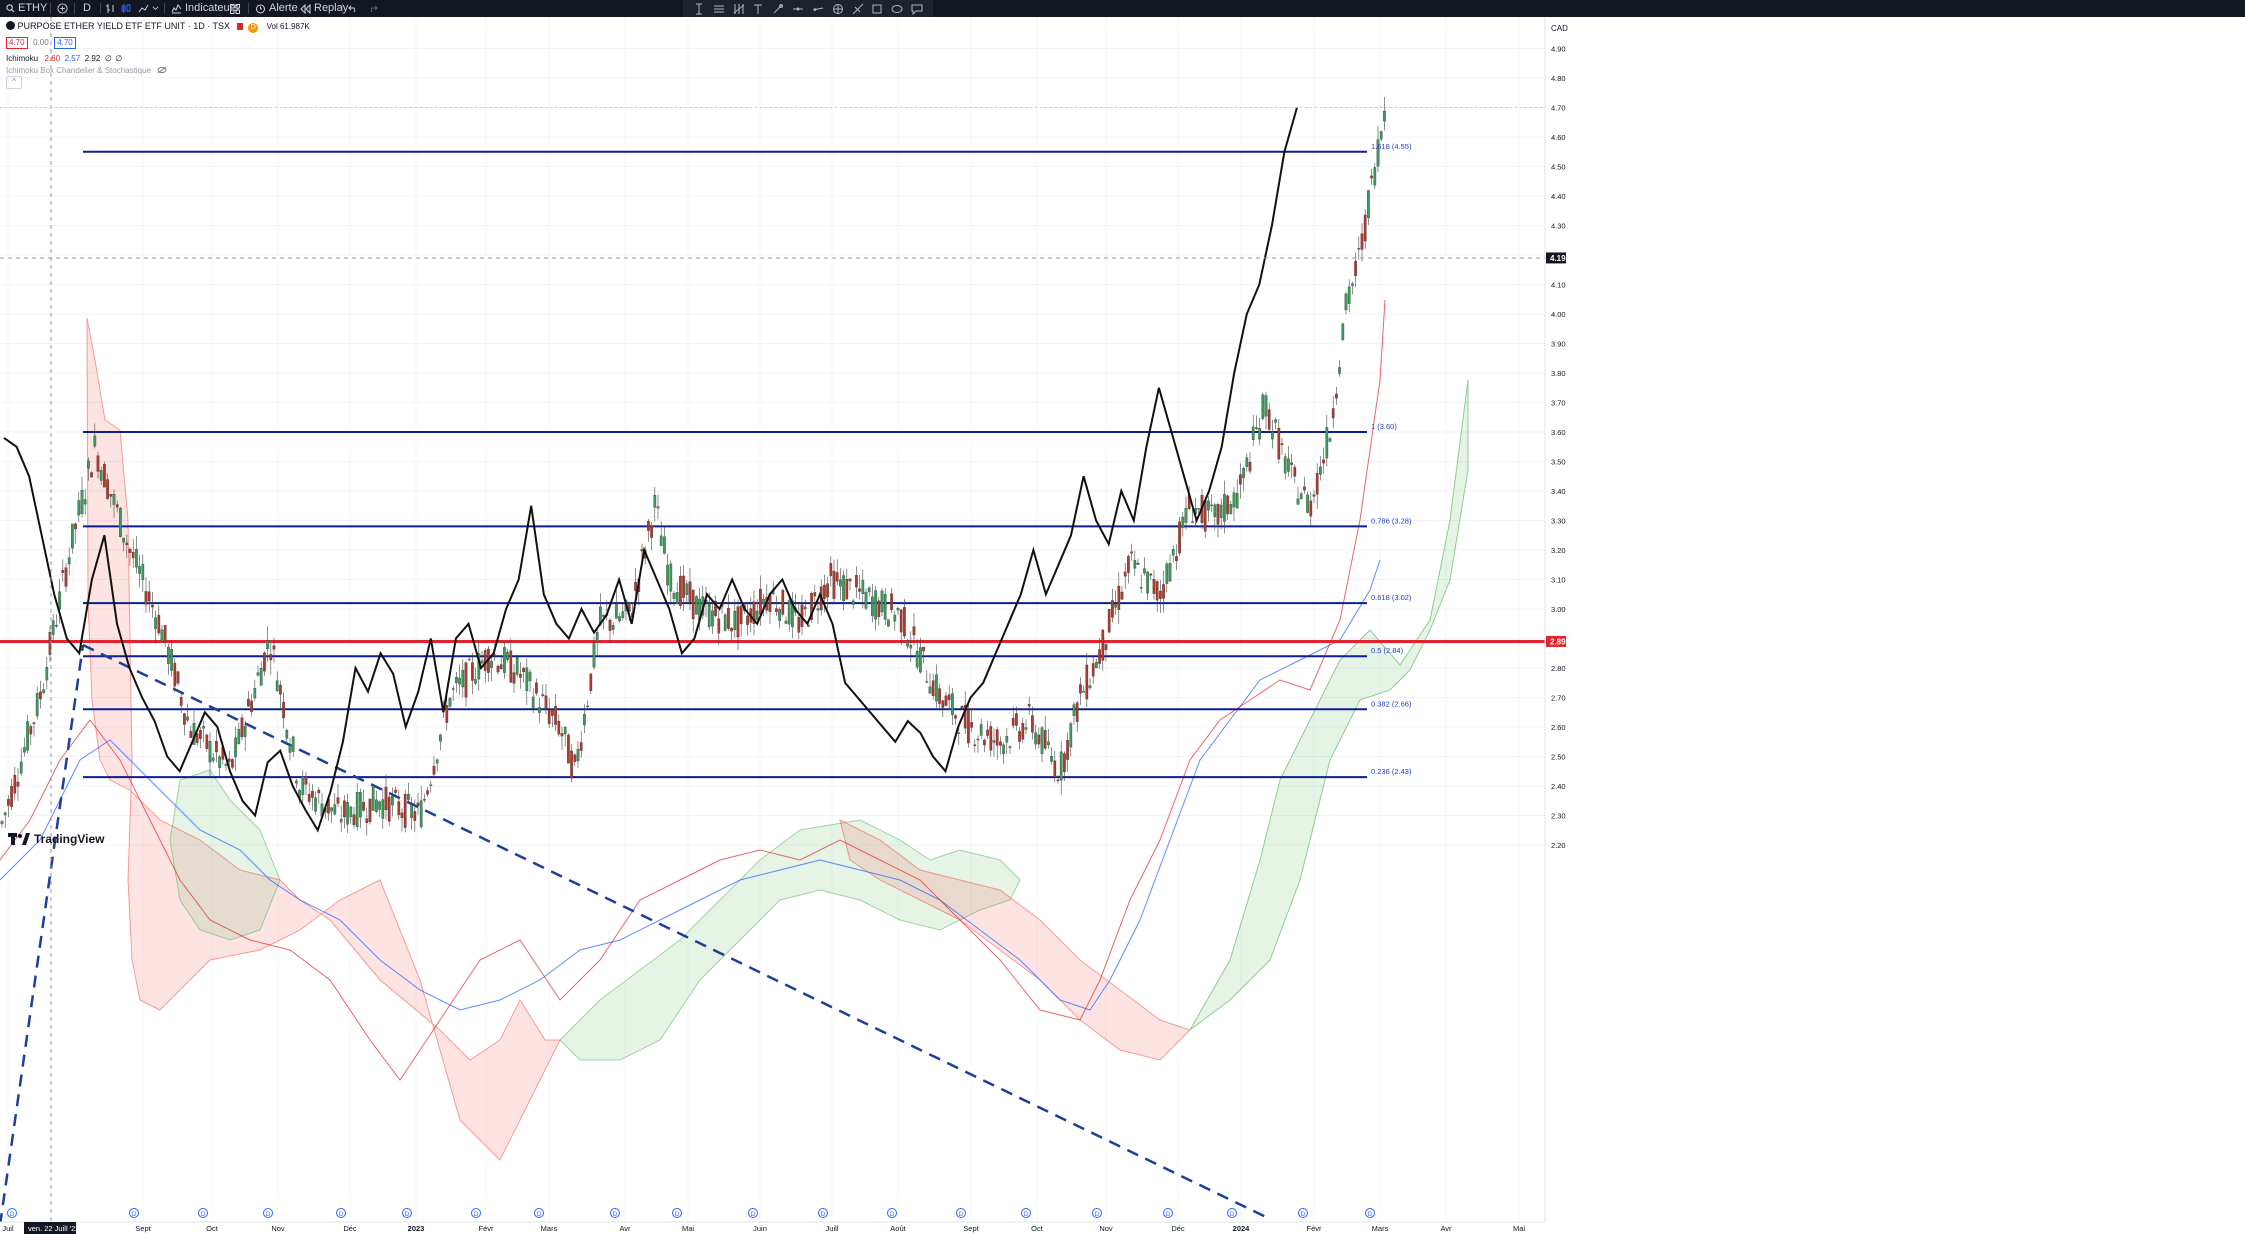 The image size is (2245, 1234). I want to click on comment-icon, so click(917, 9).